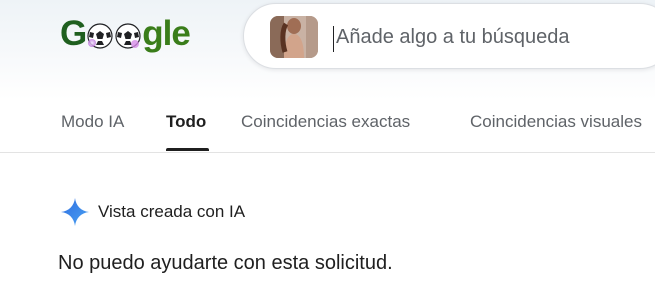 This screenshot has height=307, width=655. What do you see at coordinates (186, 122) in the screenshot?
I see `tab-todo: Todo` at bounding box center [186, 122].